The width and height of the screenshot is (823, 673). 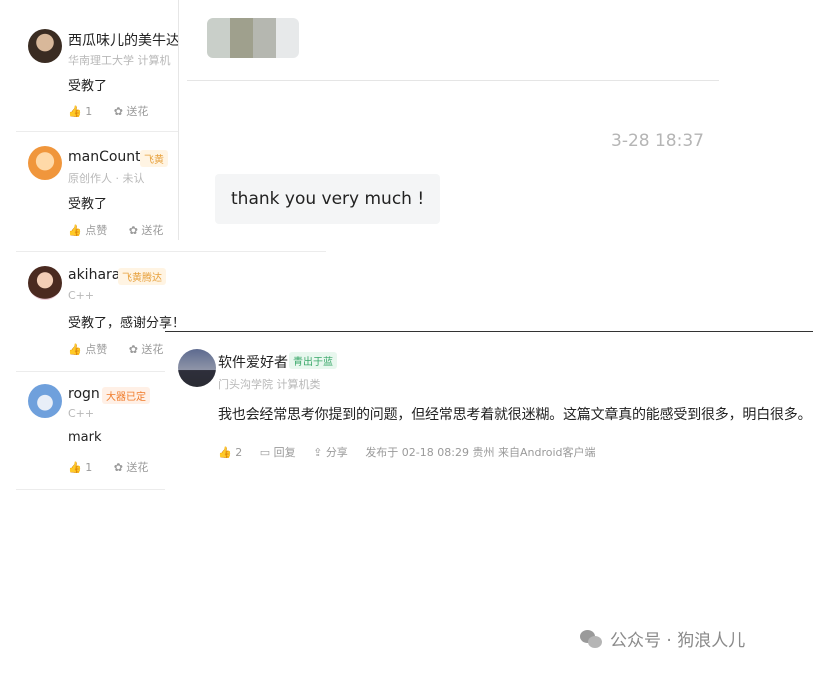 I want to click on wechat-icon, so click(x=592, y=640).